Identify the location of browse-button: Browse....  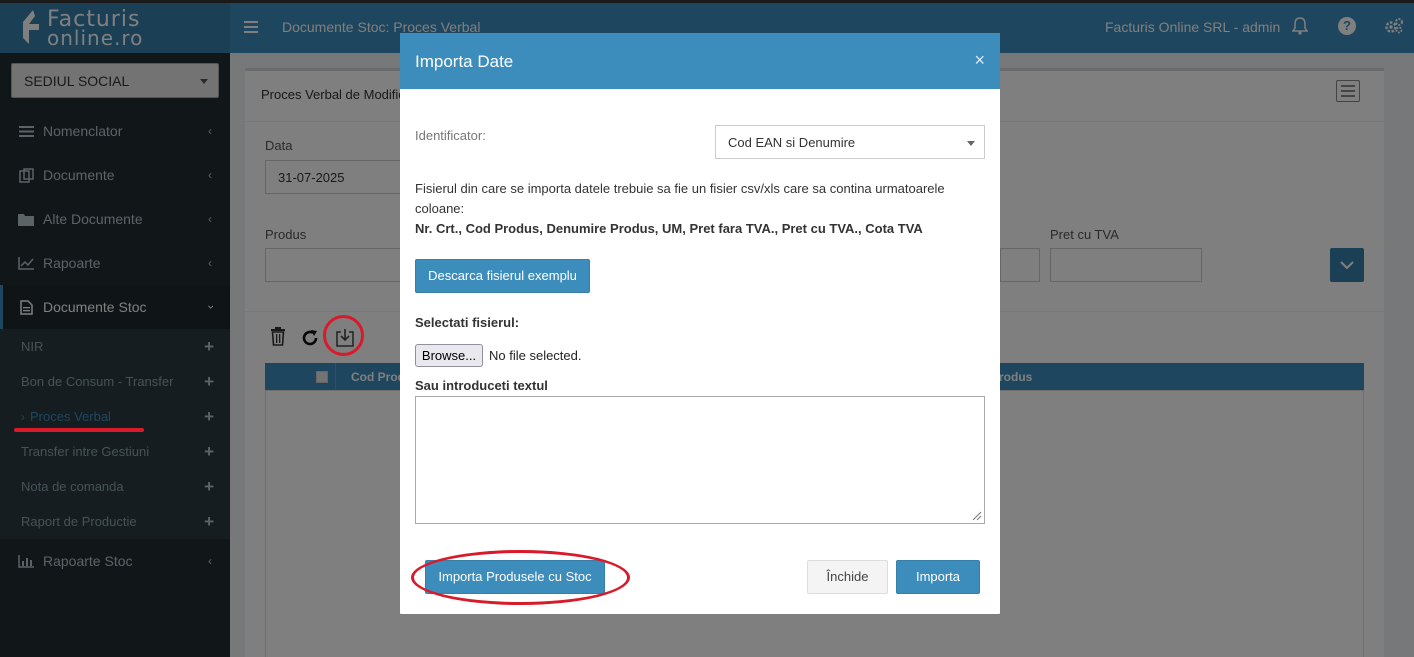
(449, 355).